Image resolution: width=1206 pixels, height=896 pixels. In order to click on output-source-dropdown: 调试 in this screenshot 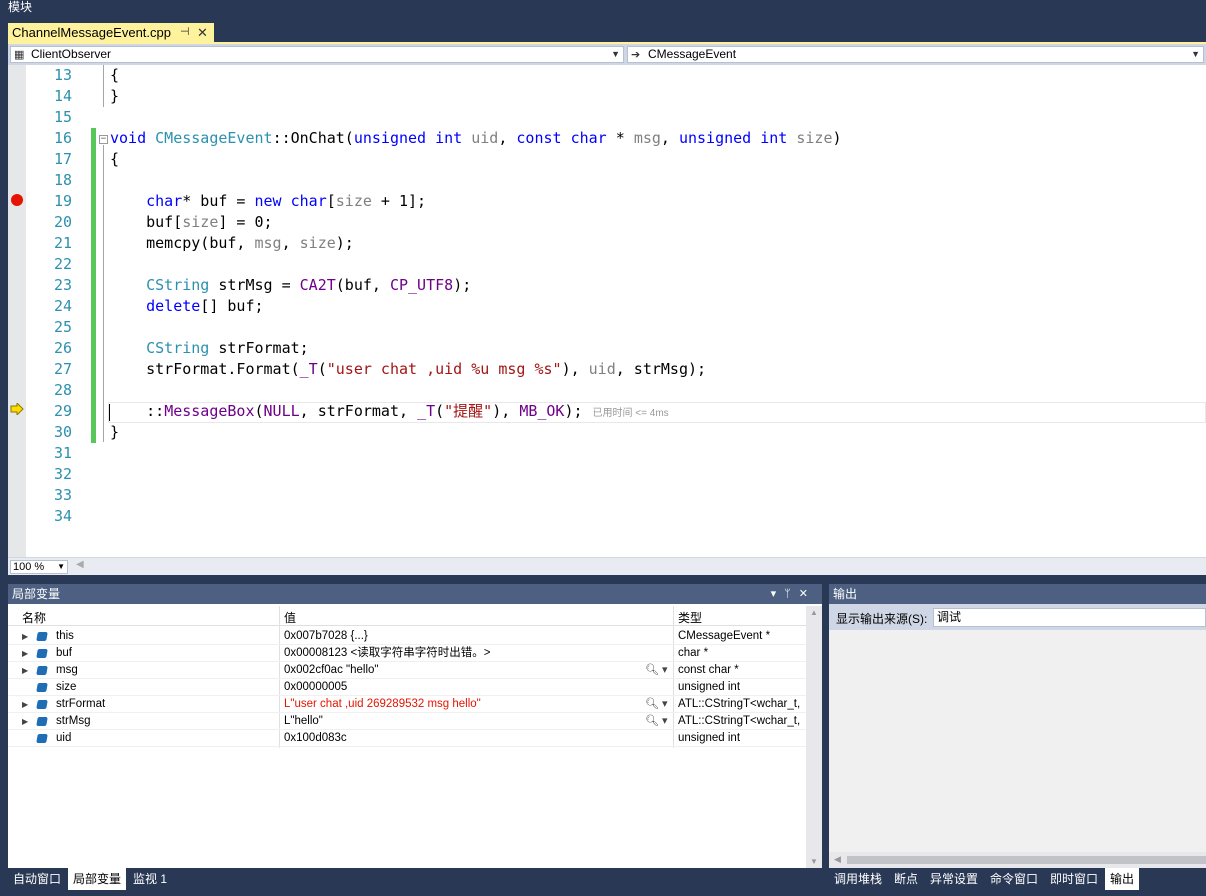, I will do `click(1069, 617)`.